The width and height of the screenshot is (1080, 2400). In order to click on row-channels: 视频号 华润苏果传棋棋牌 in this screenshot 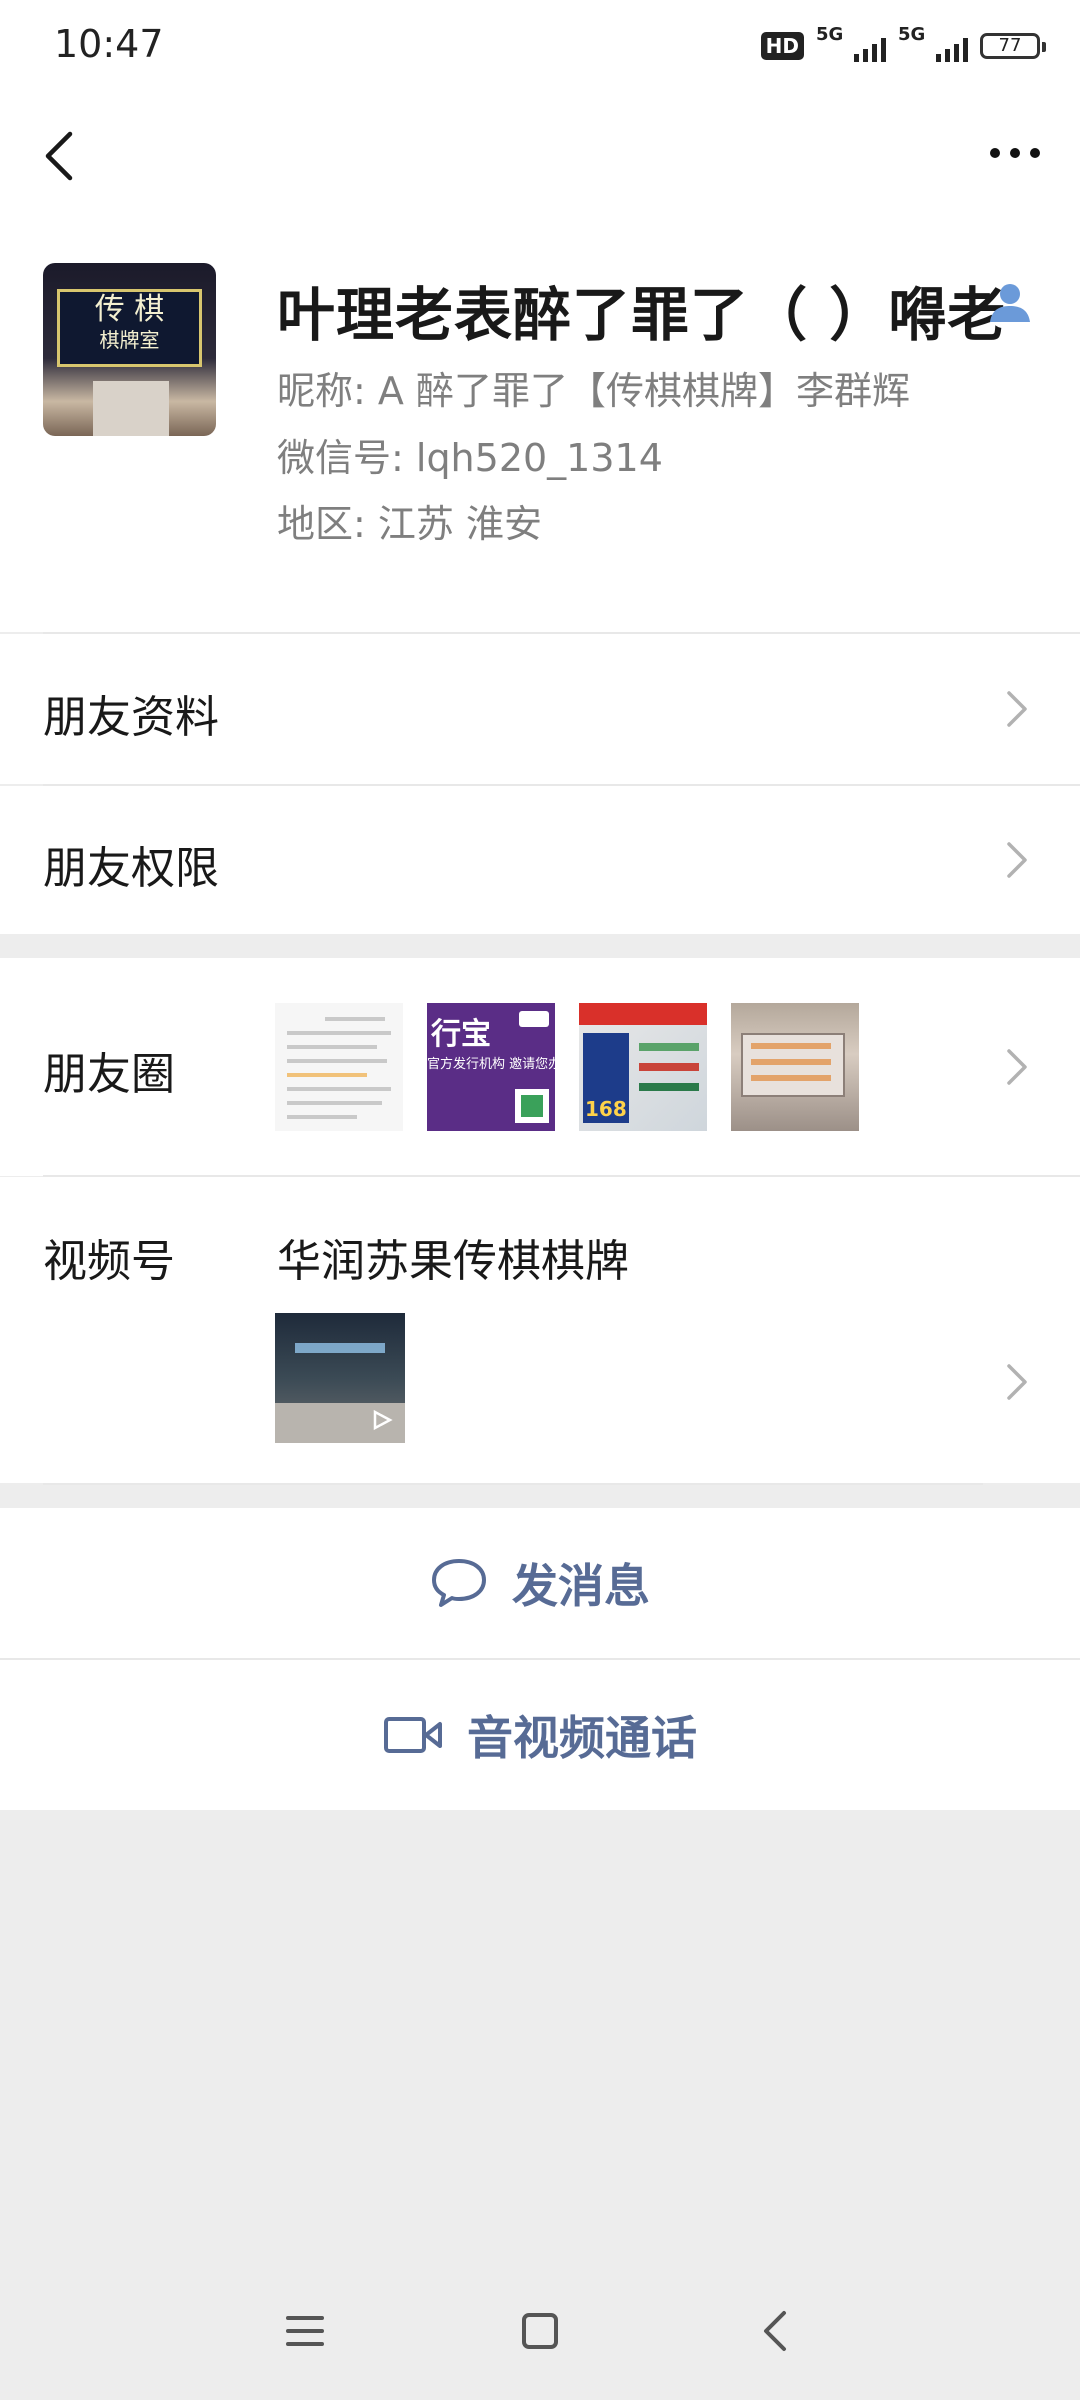, I will do `click(540, 1330)`.